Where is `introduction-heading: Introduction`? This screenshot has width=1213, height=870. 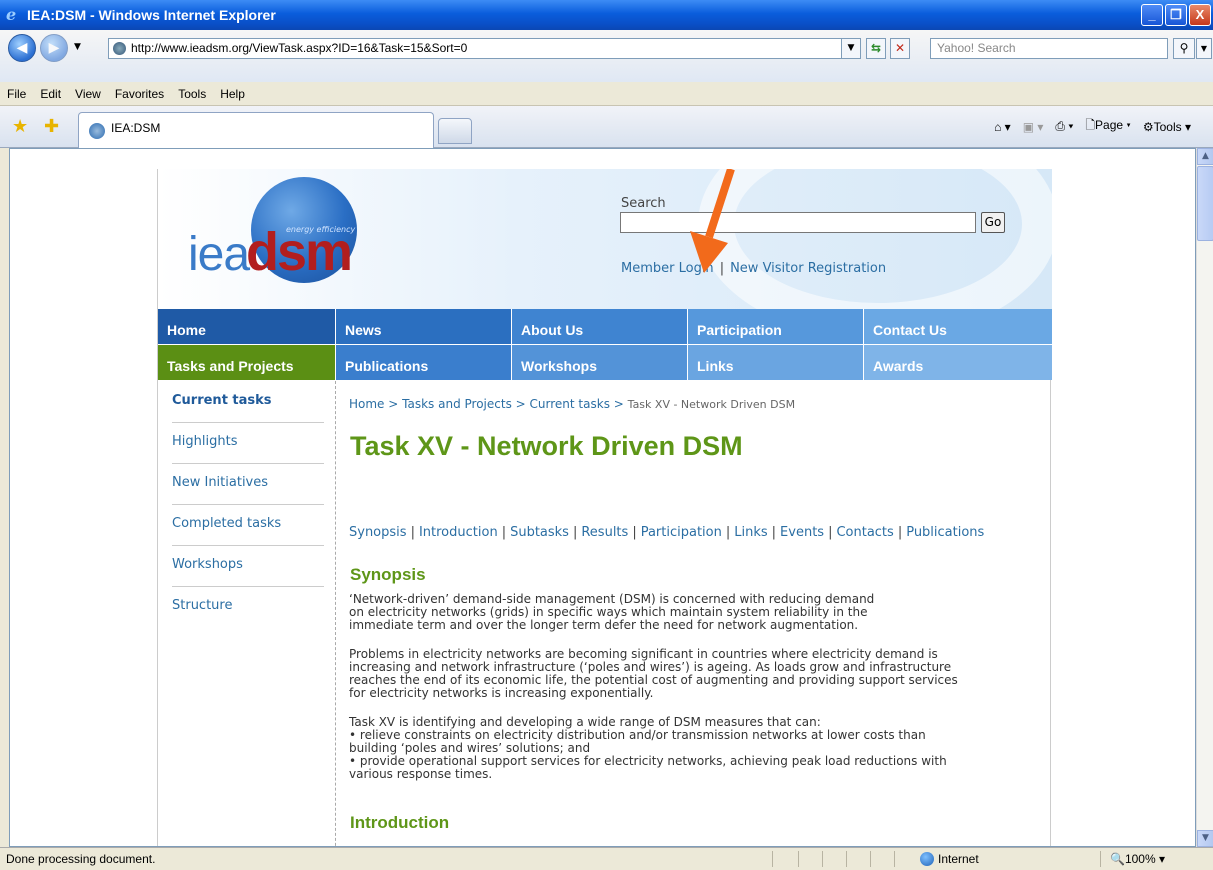 introduction-heading: Introduction is located at coordinates (400, 822).